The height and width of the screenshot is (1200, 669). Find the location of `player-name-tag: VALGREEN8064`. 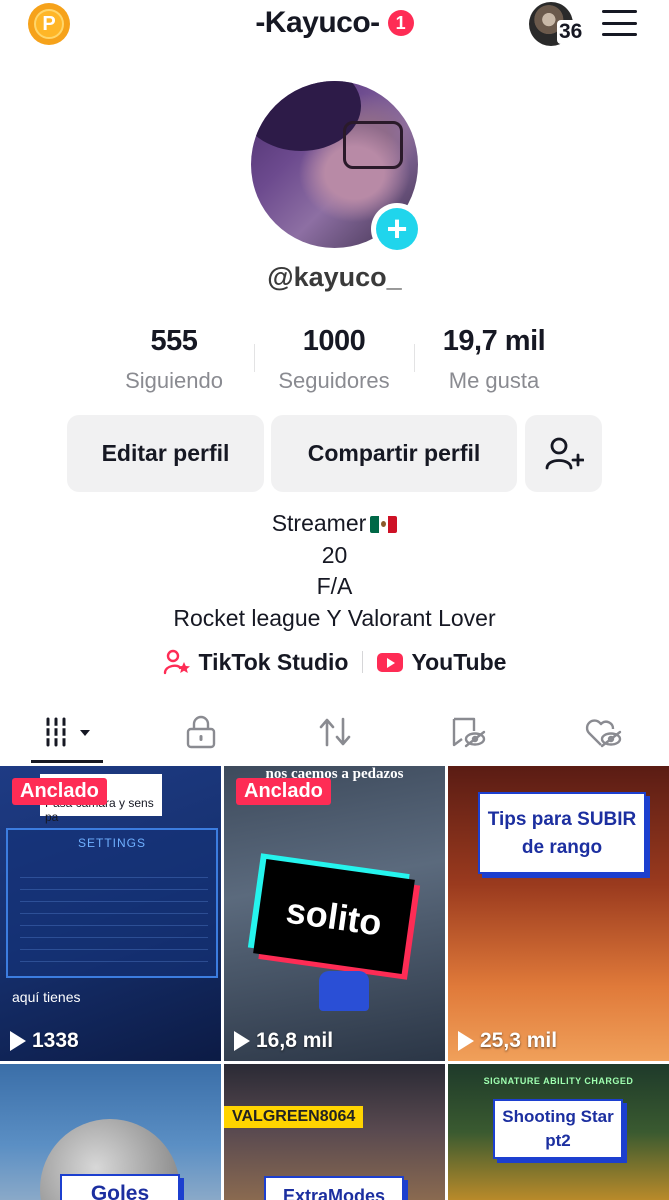

player-name-tag: VALGREEN8064 is located at coordinates (294, 1117).